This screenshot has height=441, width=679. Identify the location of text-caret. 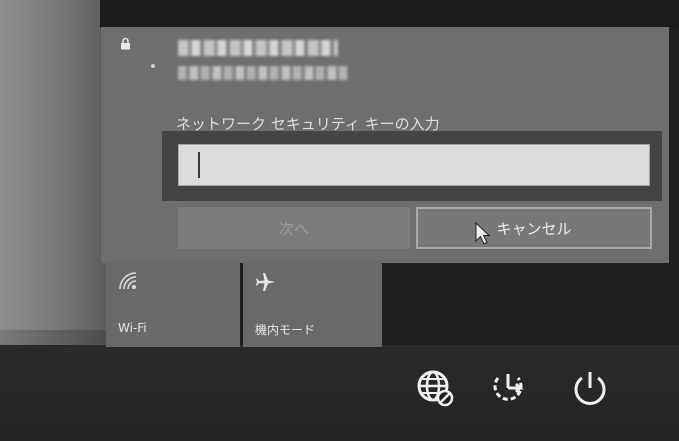
(199, 165).